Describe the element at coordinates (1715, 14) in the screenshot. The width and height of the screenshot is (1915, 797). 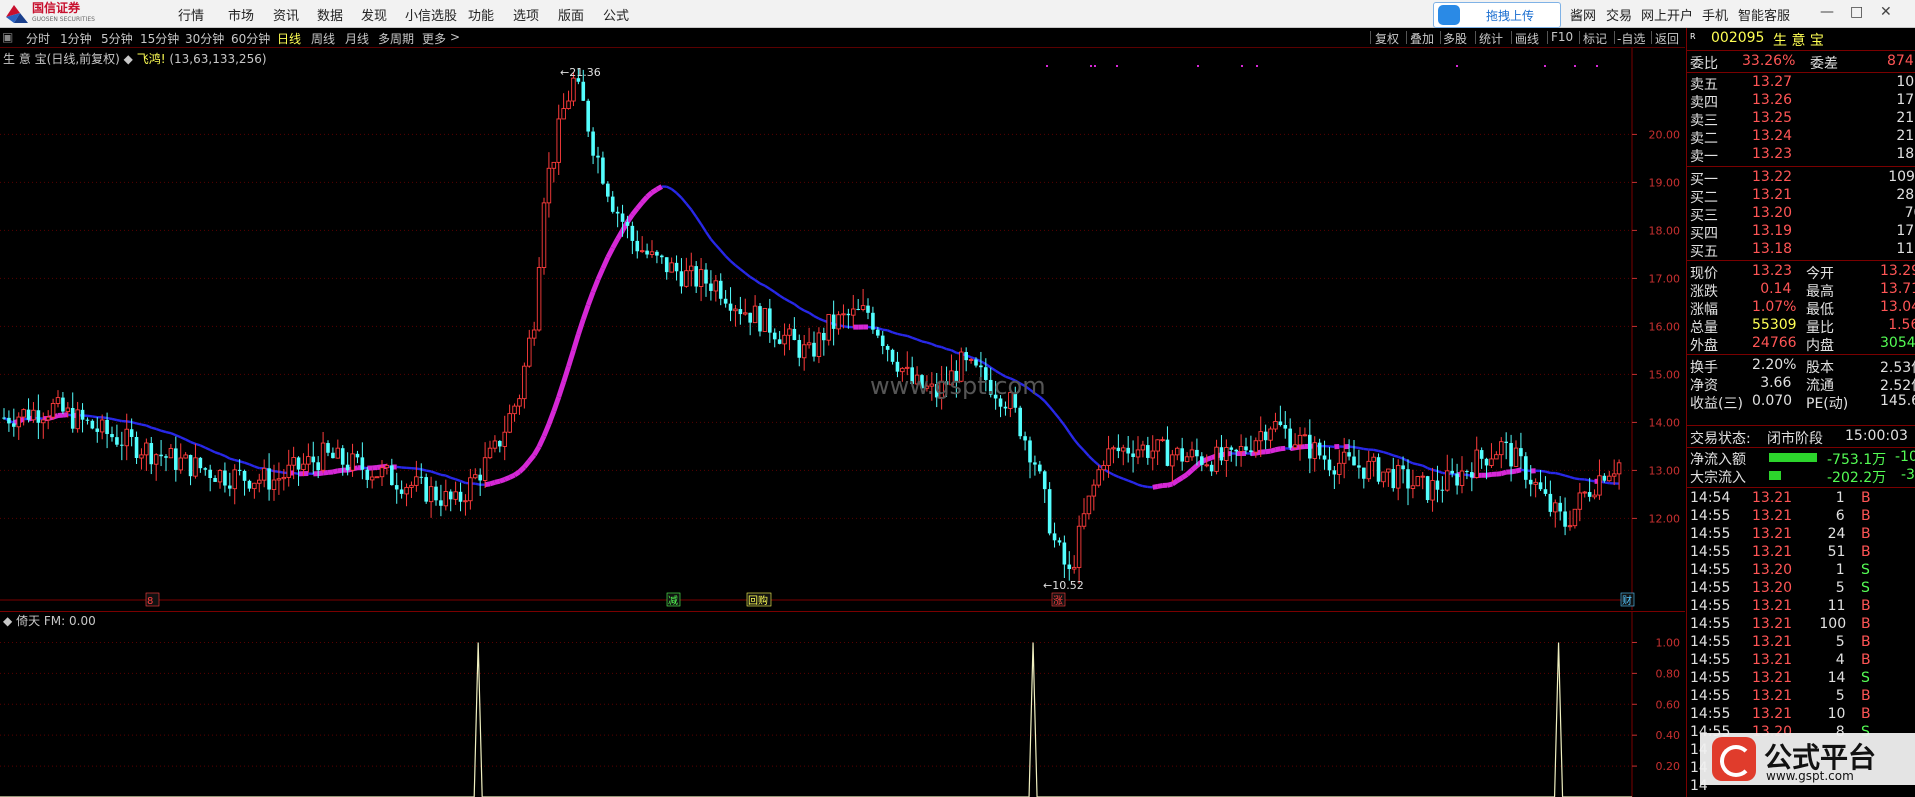
I see `menu-item-mobile: 手机` at that location.